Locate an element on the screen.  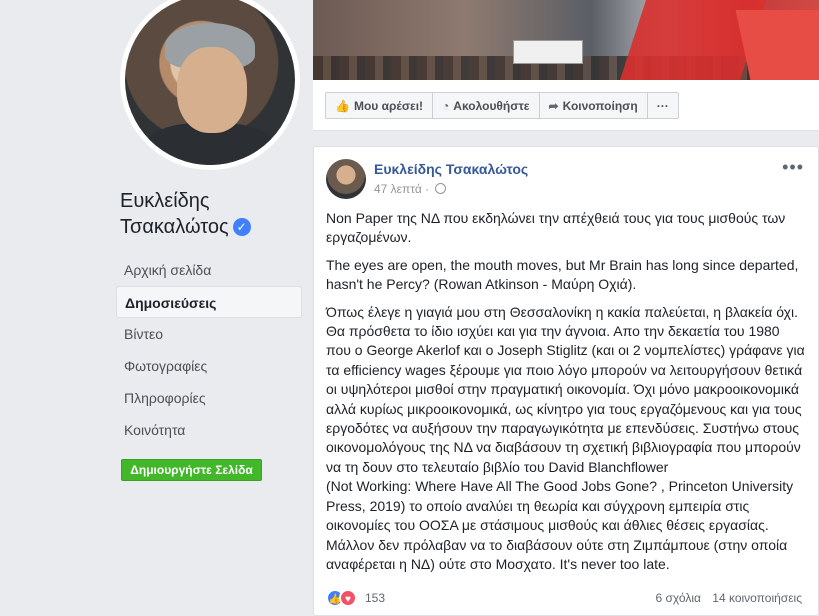
post-options-icon: ••• is located at coordinates (793, 167).